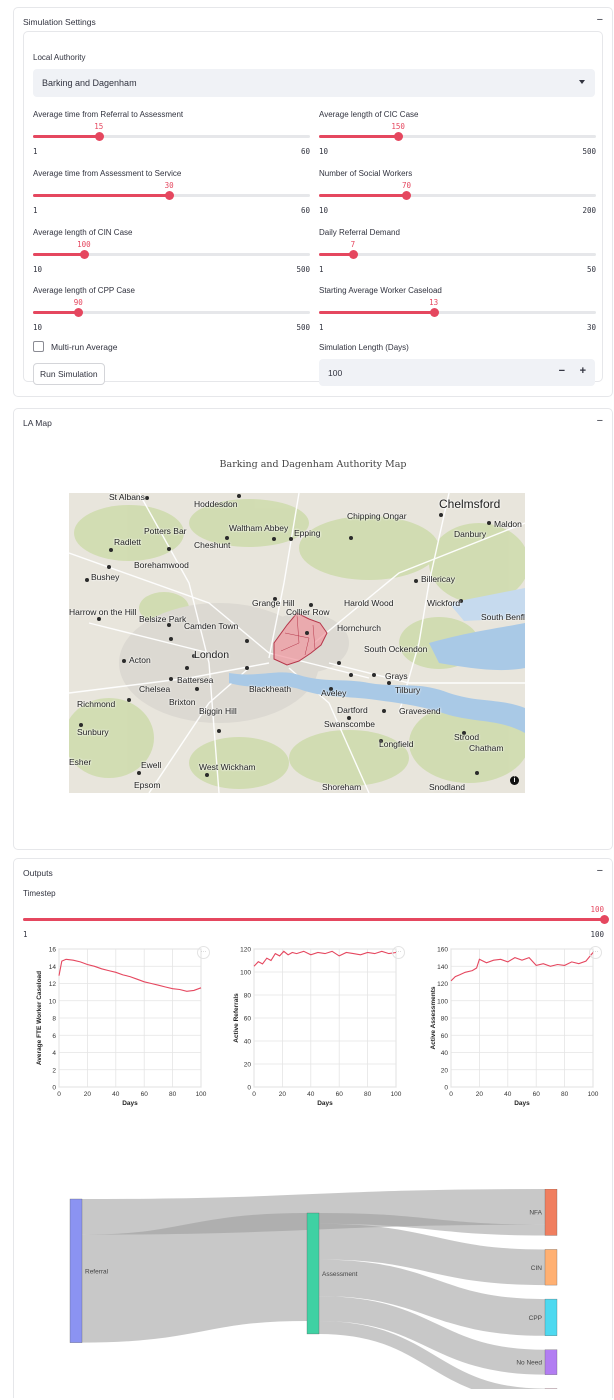 Image resolution: width=614 pixels, height=1400 pixels. I want to click on map-place-label: Borehamwood, so click(161, 565).